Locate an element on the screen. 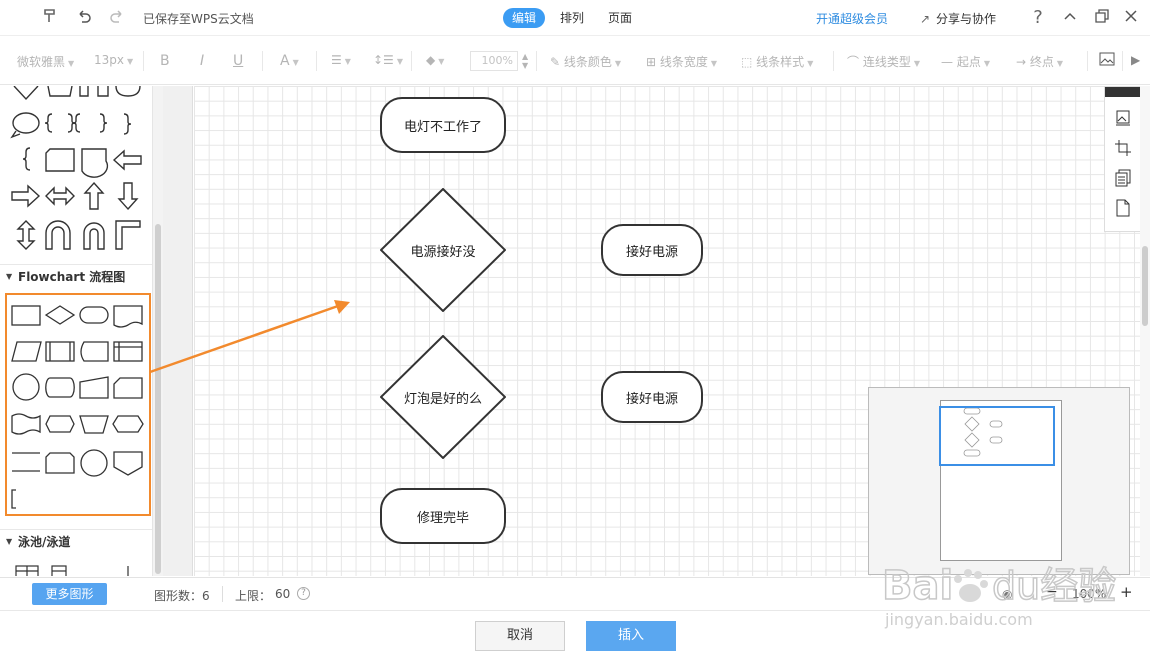  limit-label: 上限： is located at coordinates (253, 596).